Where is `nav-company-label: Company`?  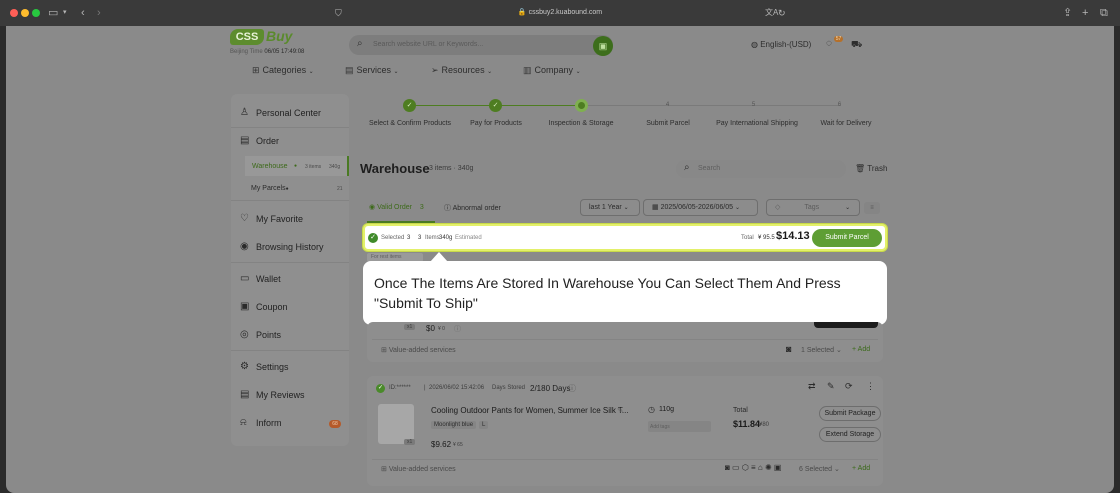 nav-company-label: Company is located at coordinates (554, 70).